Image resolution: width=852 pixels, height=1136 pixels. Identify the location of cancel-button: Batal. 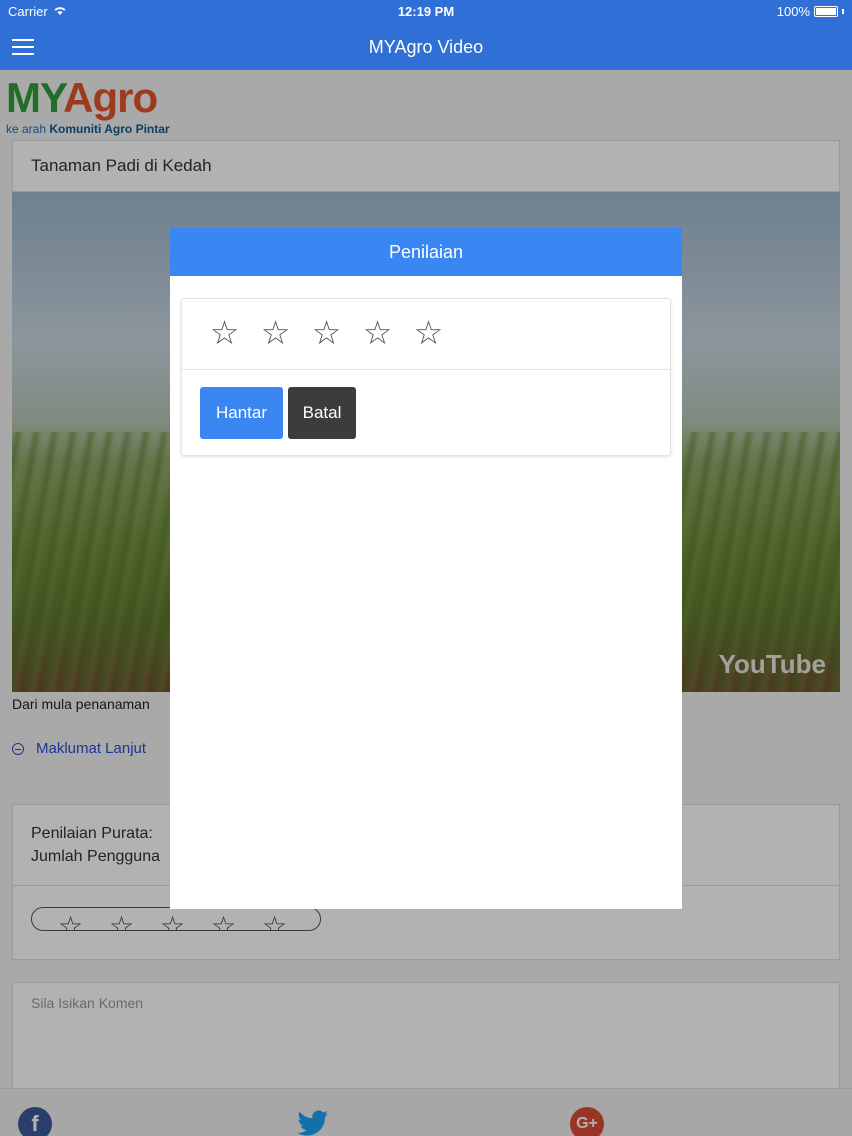
(322, 413).